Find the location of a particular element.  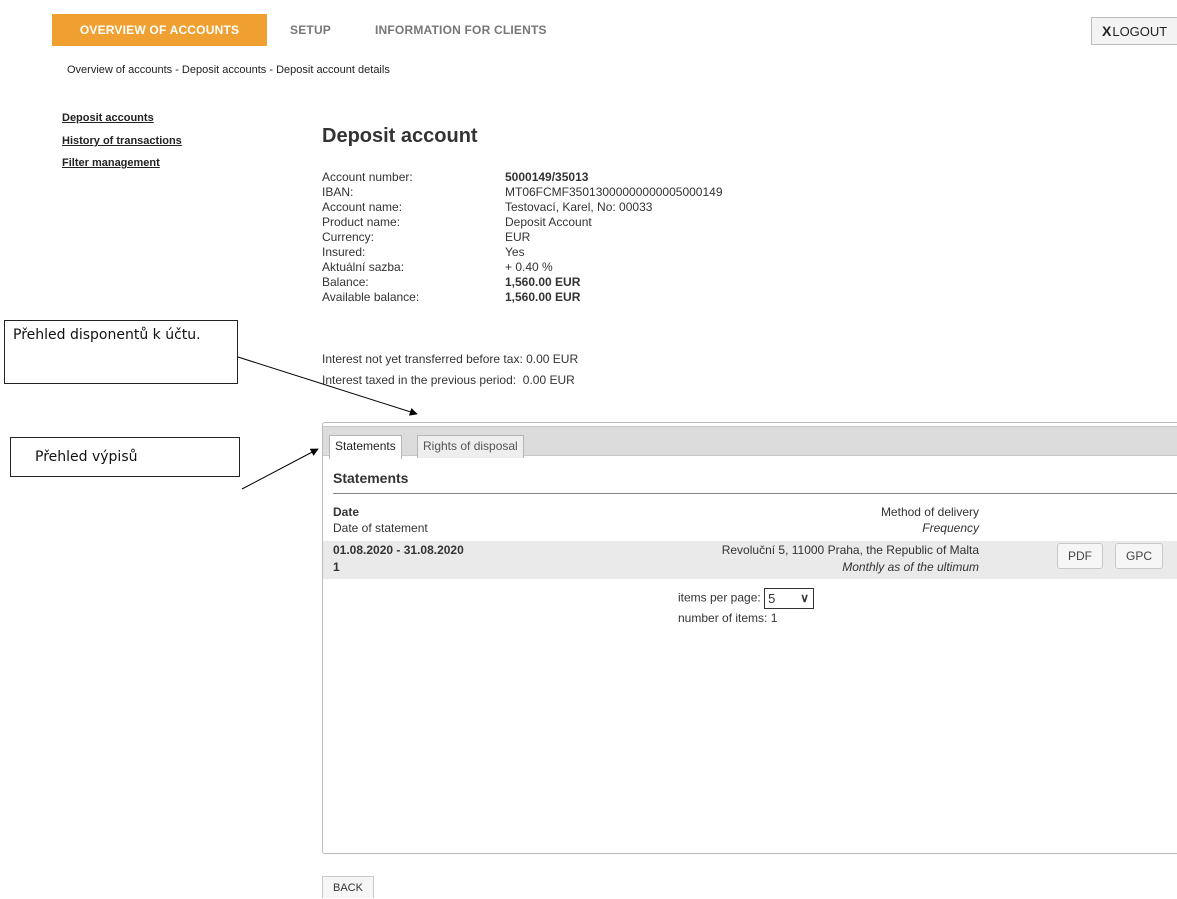

arrow-to-statements is located at coordinates (280, 469).